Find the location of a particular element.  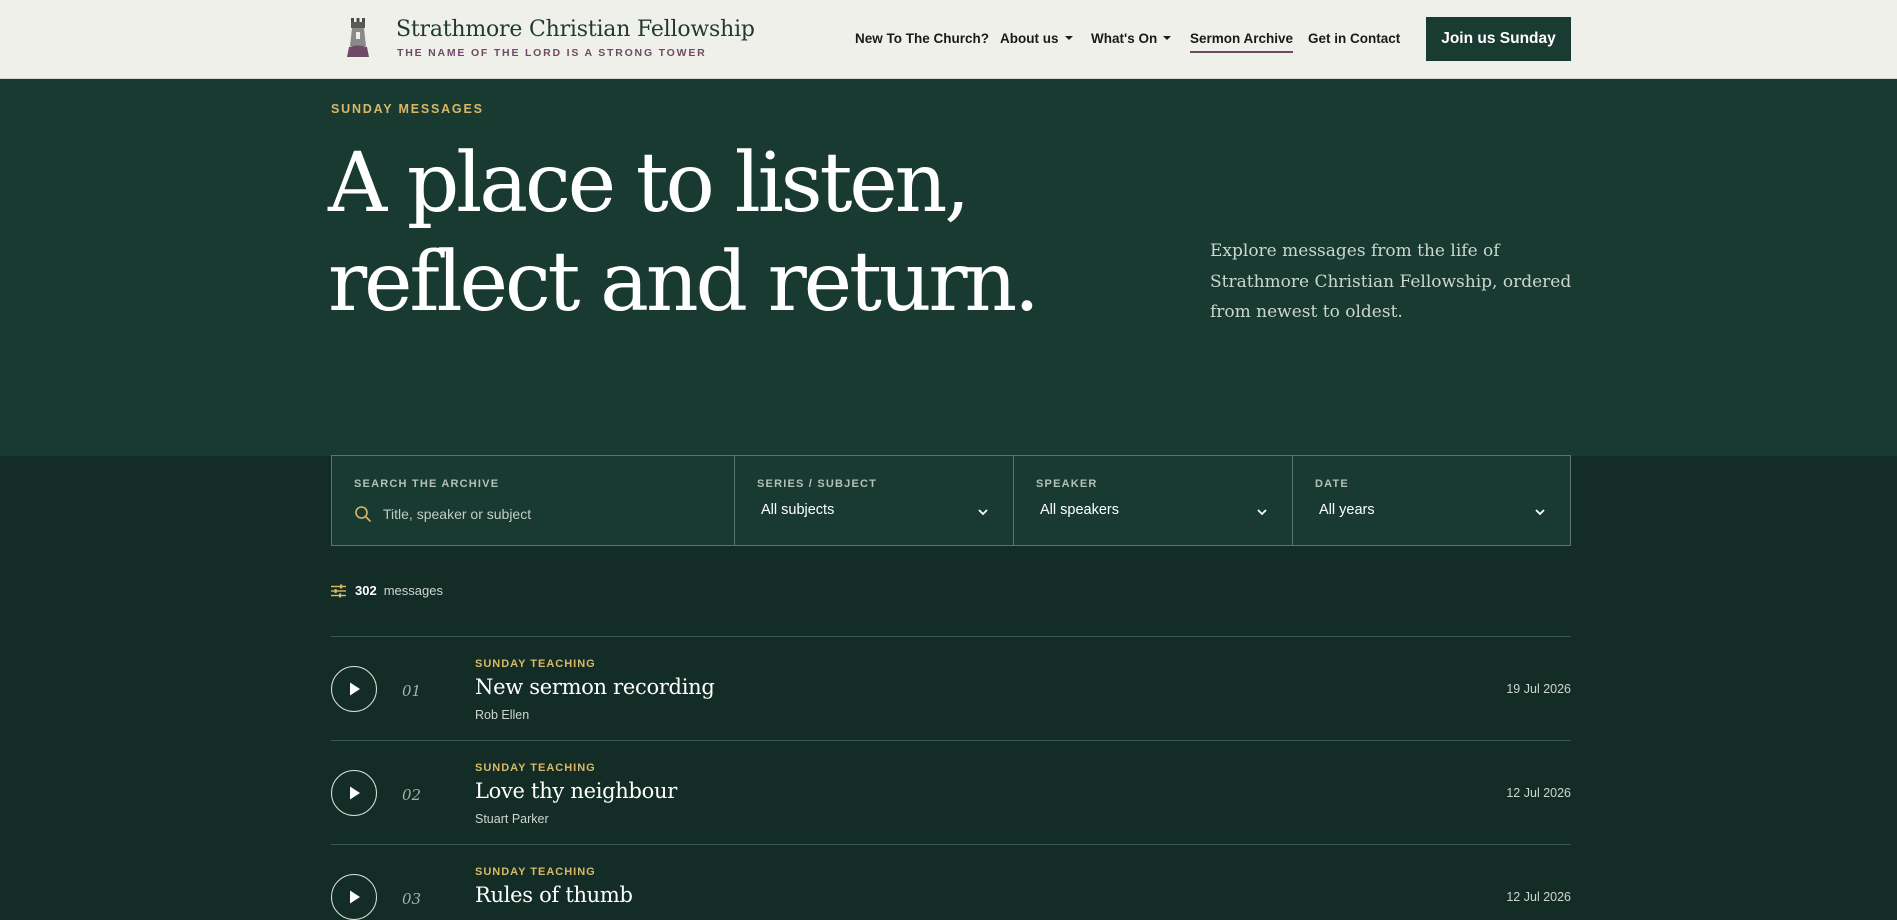

tower-icon is located at coordinates (358, 37).